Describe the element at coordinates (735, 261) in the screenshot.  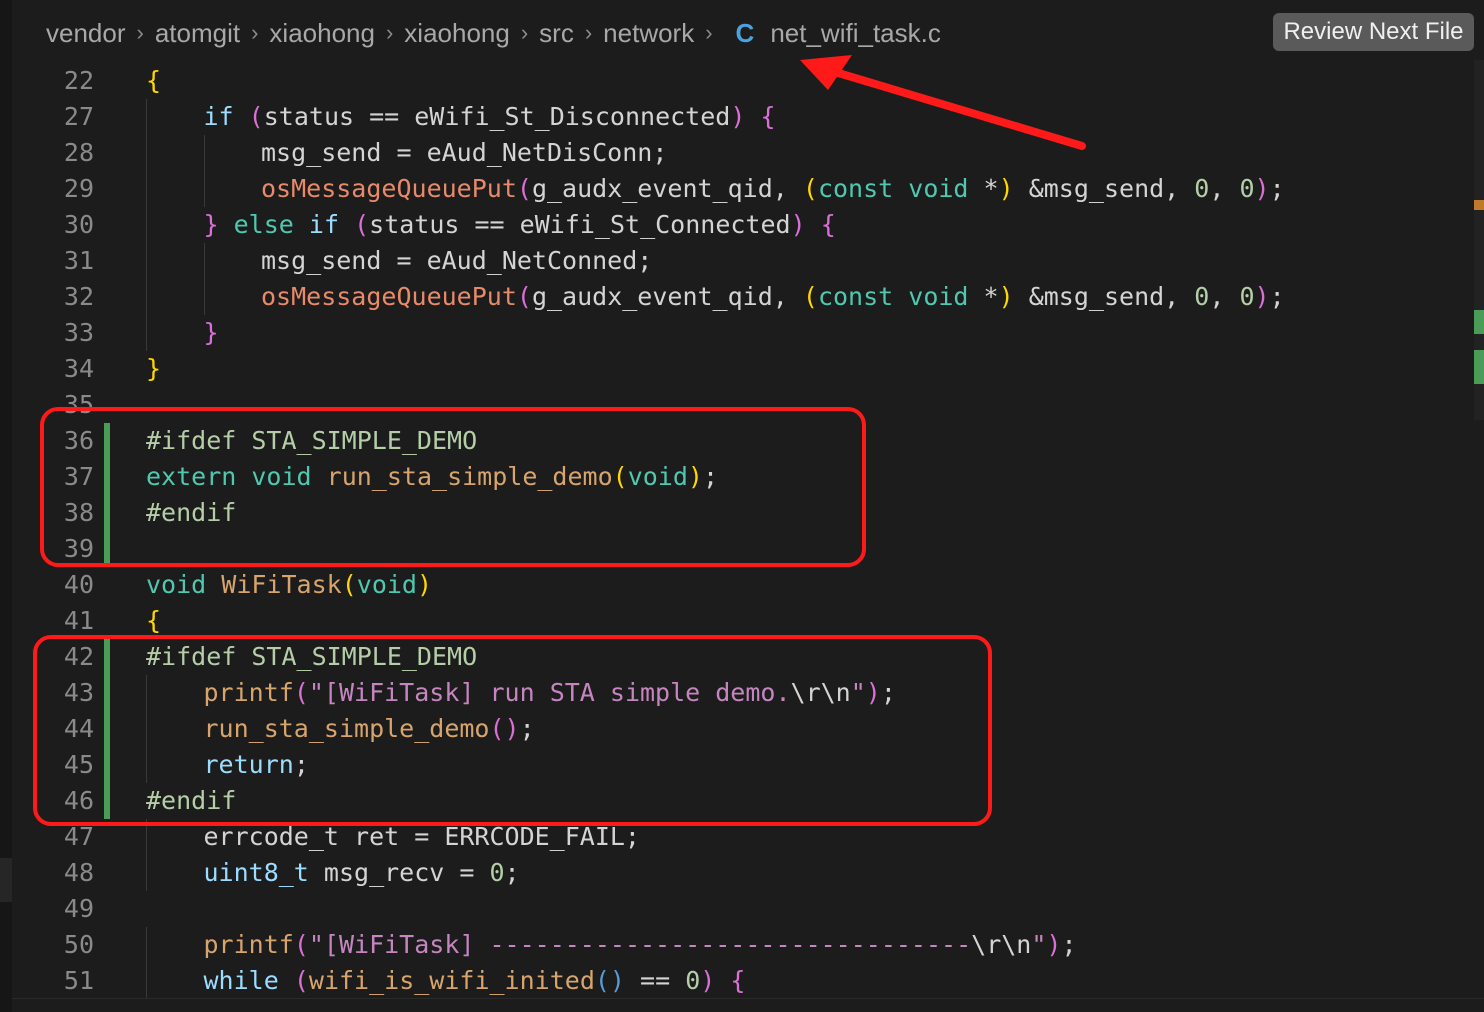
I see `code-line: 31 msg_send = eAud_NetConned;` at that location.